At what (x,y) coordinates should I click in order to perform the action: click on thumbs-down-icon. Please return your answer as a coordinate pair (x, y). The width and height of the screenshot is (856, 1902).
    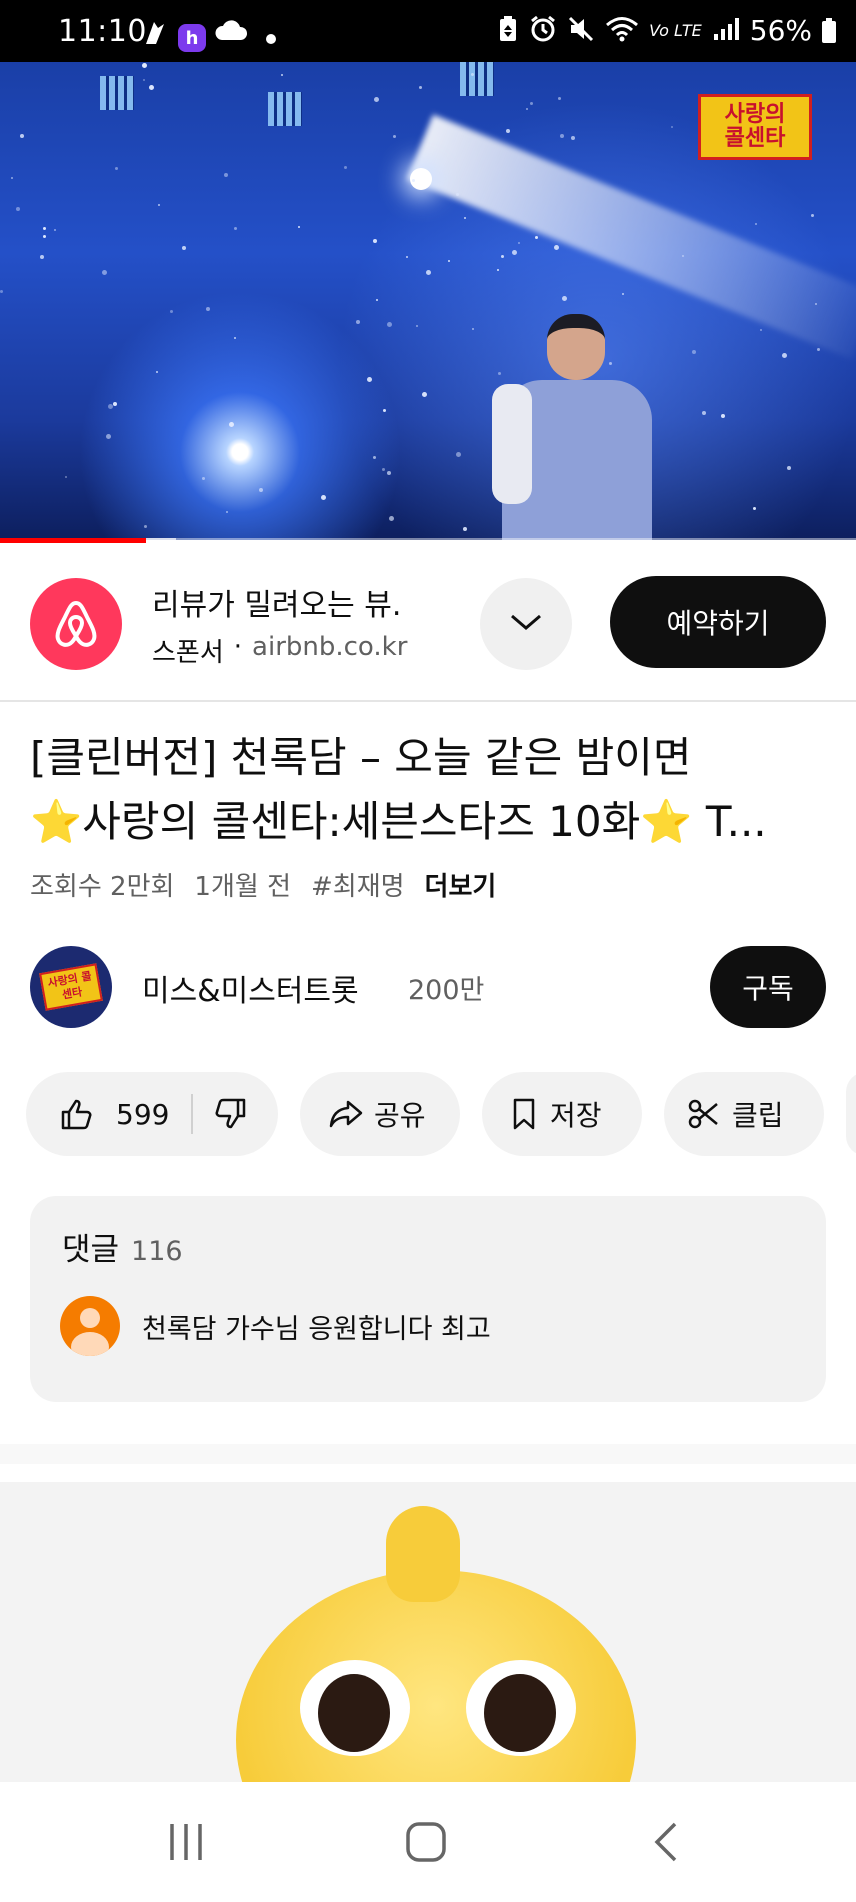
    Looking at the image, I should click on (230, 1114).